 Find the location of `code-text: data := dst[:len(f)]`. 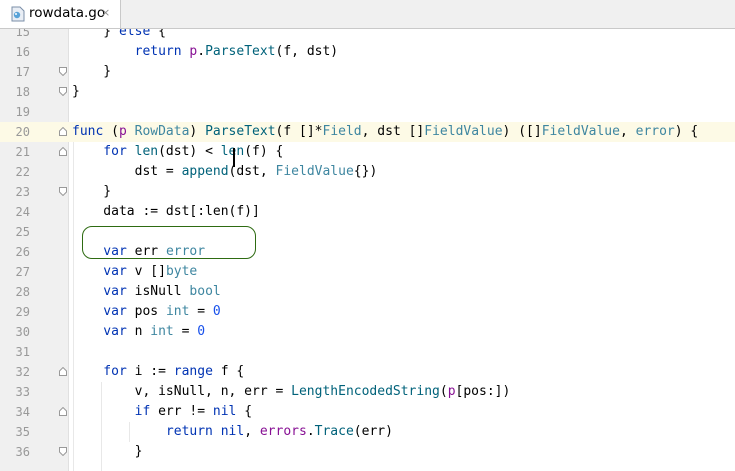

code-text: data := dst[:len(f)] is located at coordinates (166, 211).